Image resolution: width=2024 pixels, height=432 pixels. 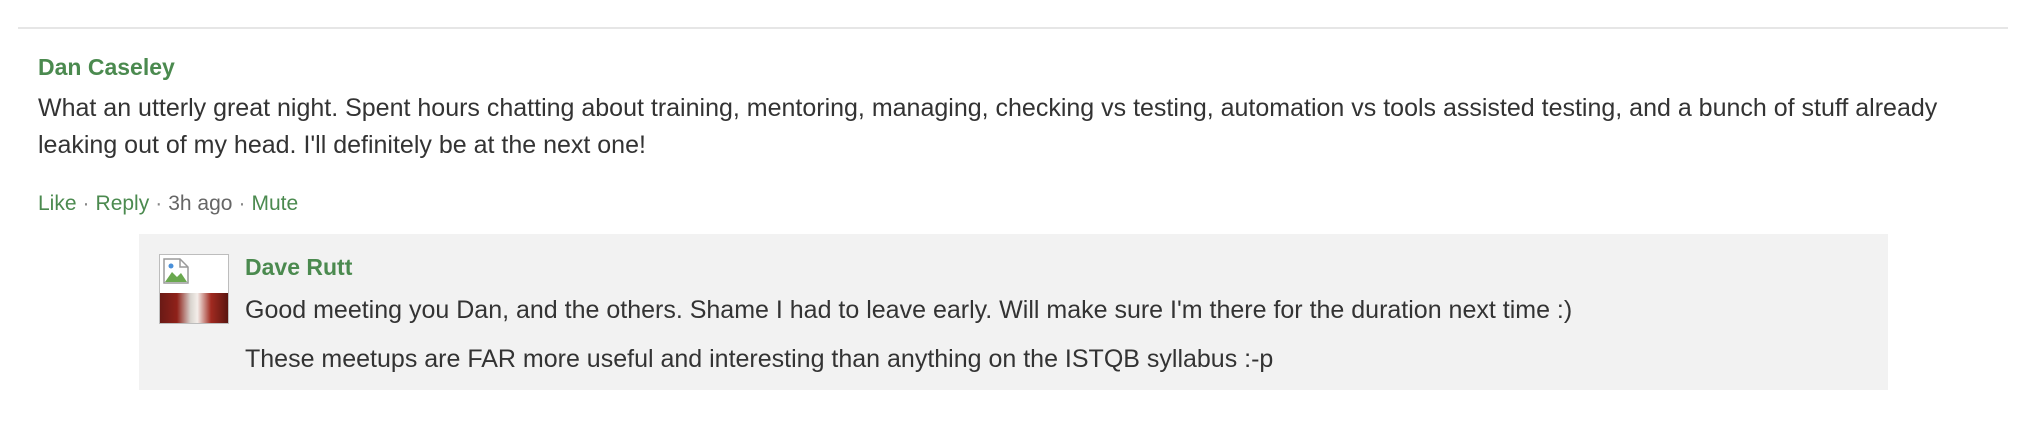 What do you see at coordinates (200, 203) in the screenshot?
I see `timestamp: 3h ago` at bounding box center [200, 203].